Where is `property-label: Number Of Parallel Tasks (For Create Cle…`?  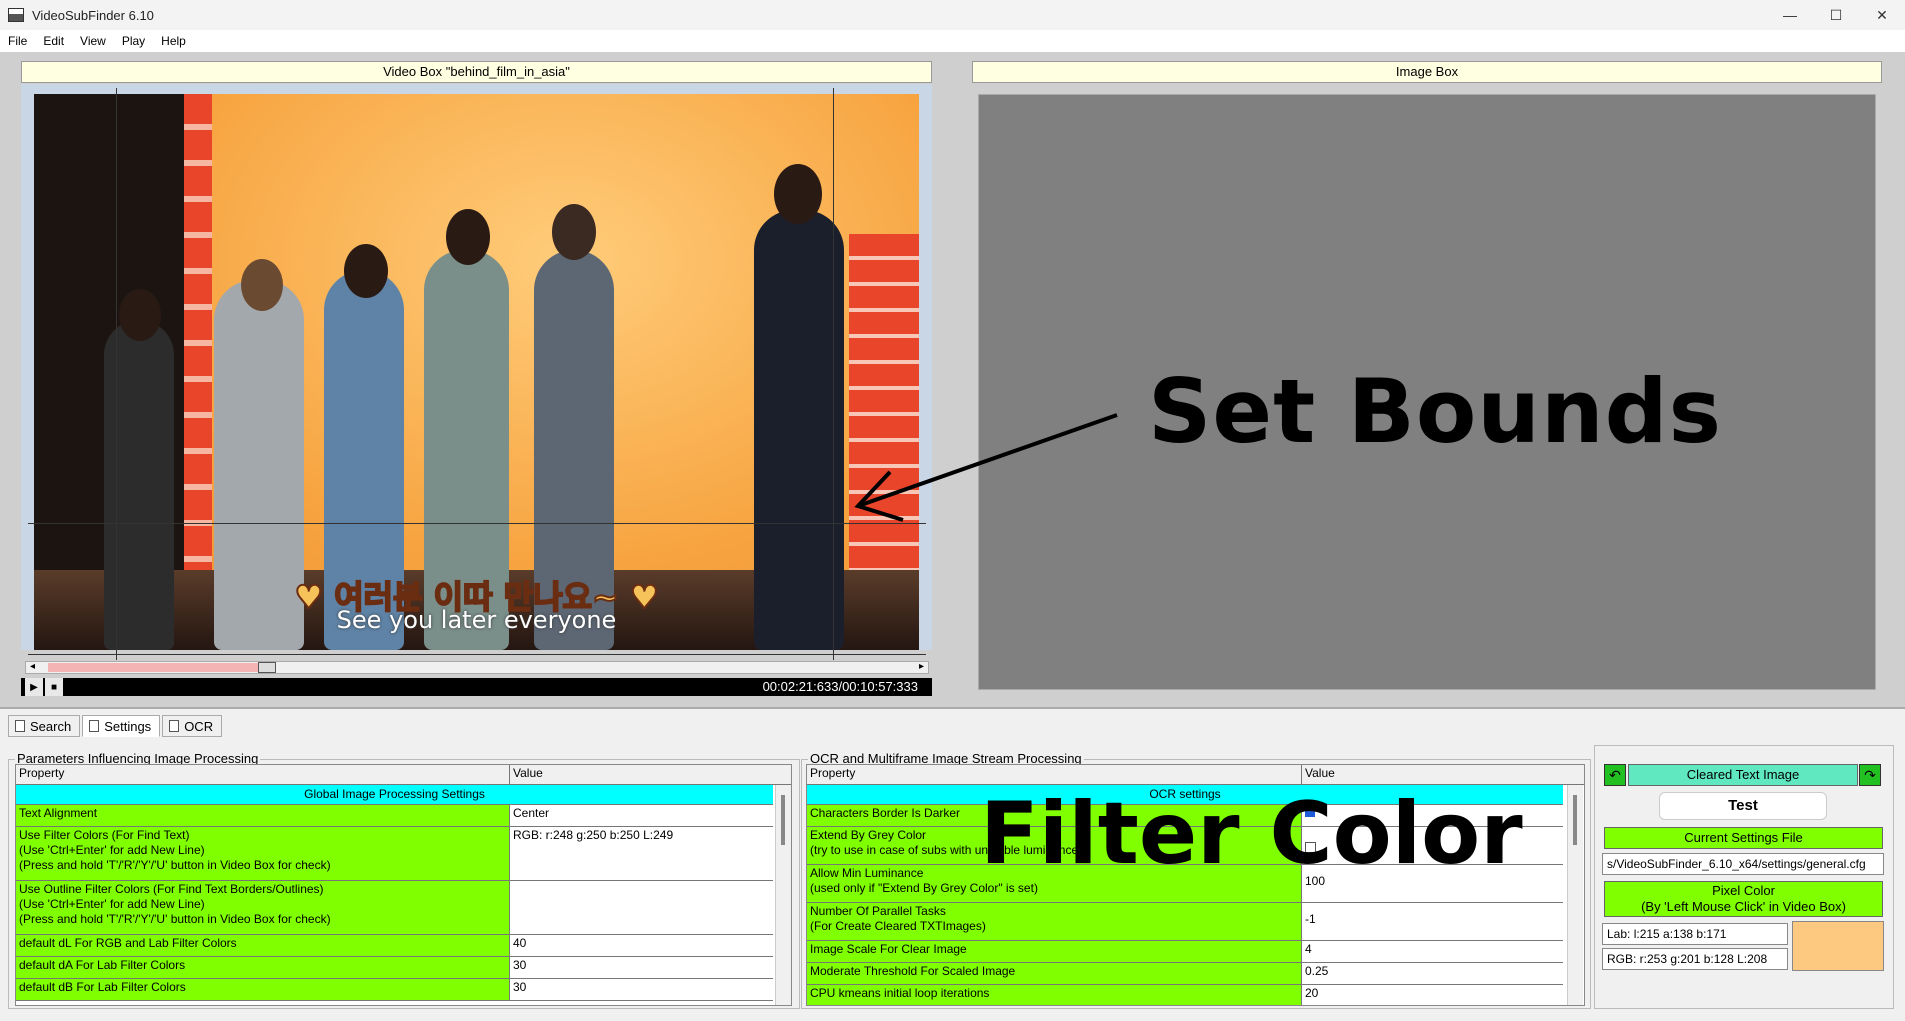 property-label: Number Of Parallel Tasks (For Create Cle… is located at coordinates (1054, 921).